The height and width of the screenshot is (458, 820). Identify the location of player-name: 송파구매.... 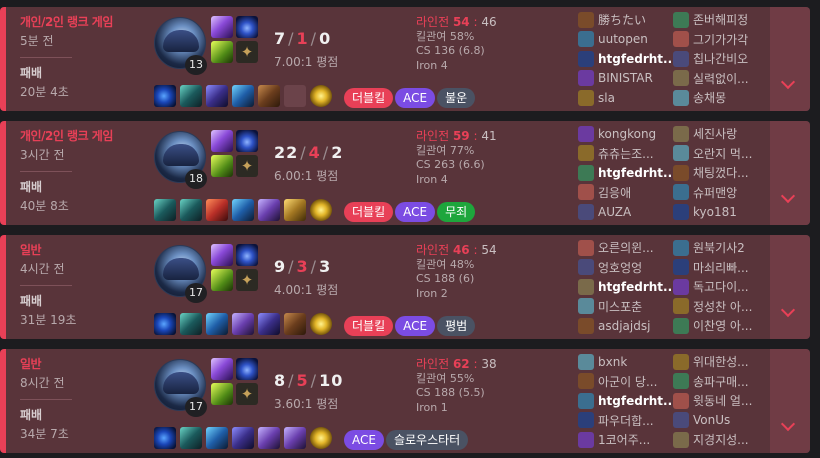
(721, 381).